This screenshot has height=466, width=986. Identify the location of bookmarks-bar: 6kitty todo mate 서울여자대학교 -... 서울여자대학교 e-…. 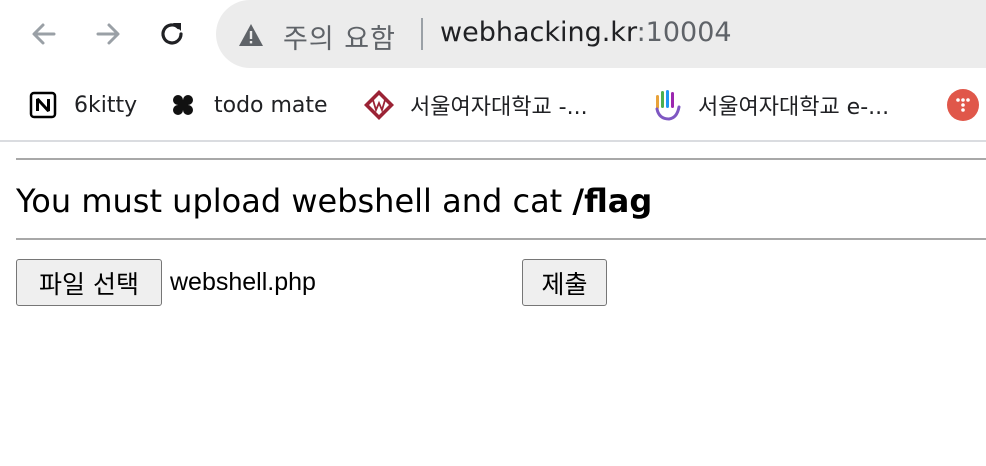
(493, 105).